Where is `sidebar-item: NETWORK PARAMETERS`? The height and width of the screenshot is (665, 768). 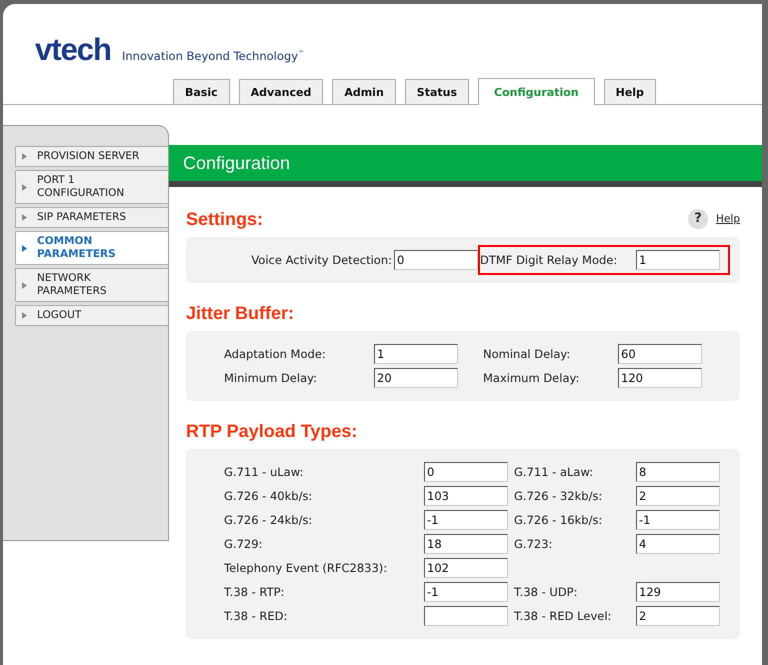 sidebar-item: NETWORK PARAMETERS is located at coordinates (91, 285).